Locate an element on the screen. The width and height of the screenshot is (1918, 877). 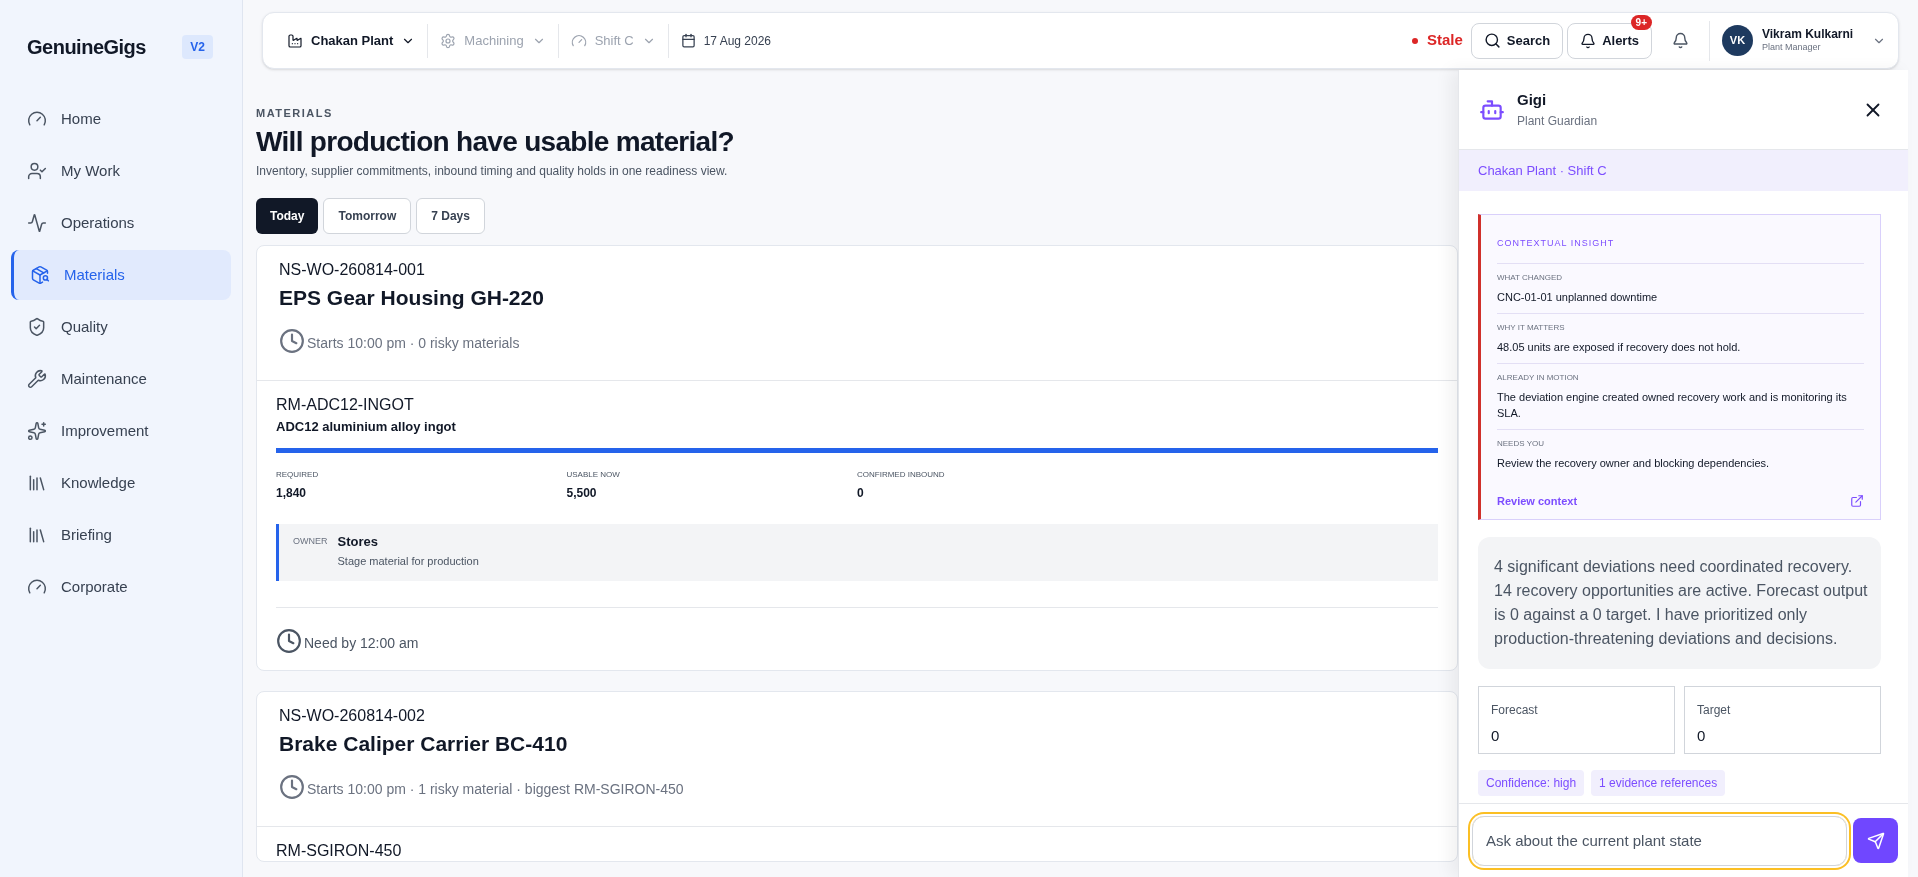
work-order-meta: Starts 10:00 pm · 1 risky material · biggest RM-SGIRON-450 is located at coordinates (495, 789).